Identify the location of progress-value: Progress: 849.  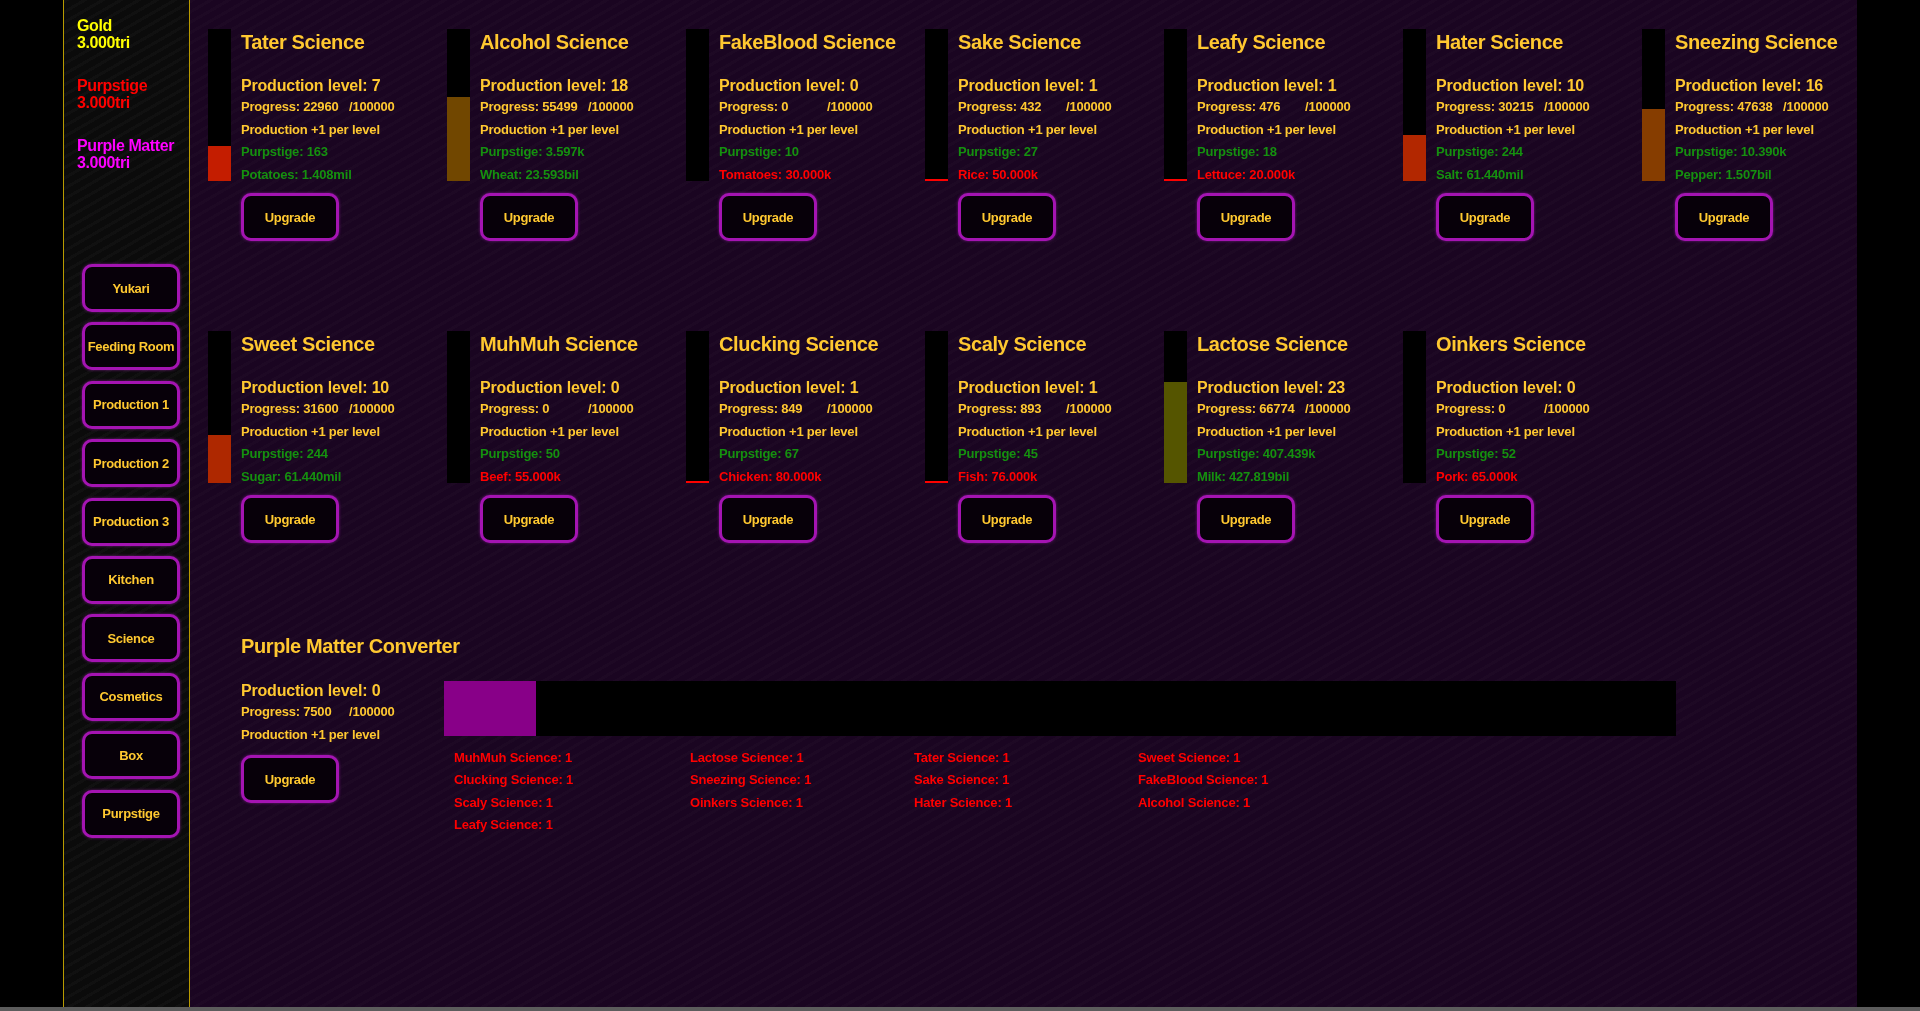
(761, 409).